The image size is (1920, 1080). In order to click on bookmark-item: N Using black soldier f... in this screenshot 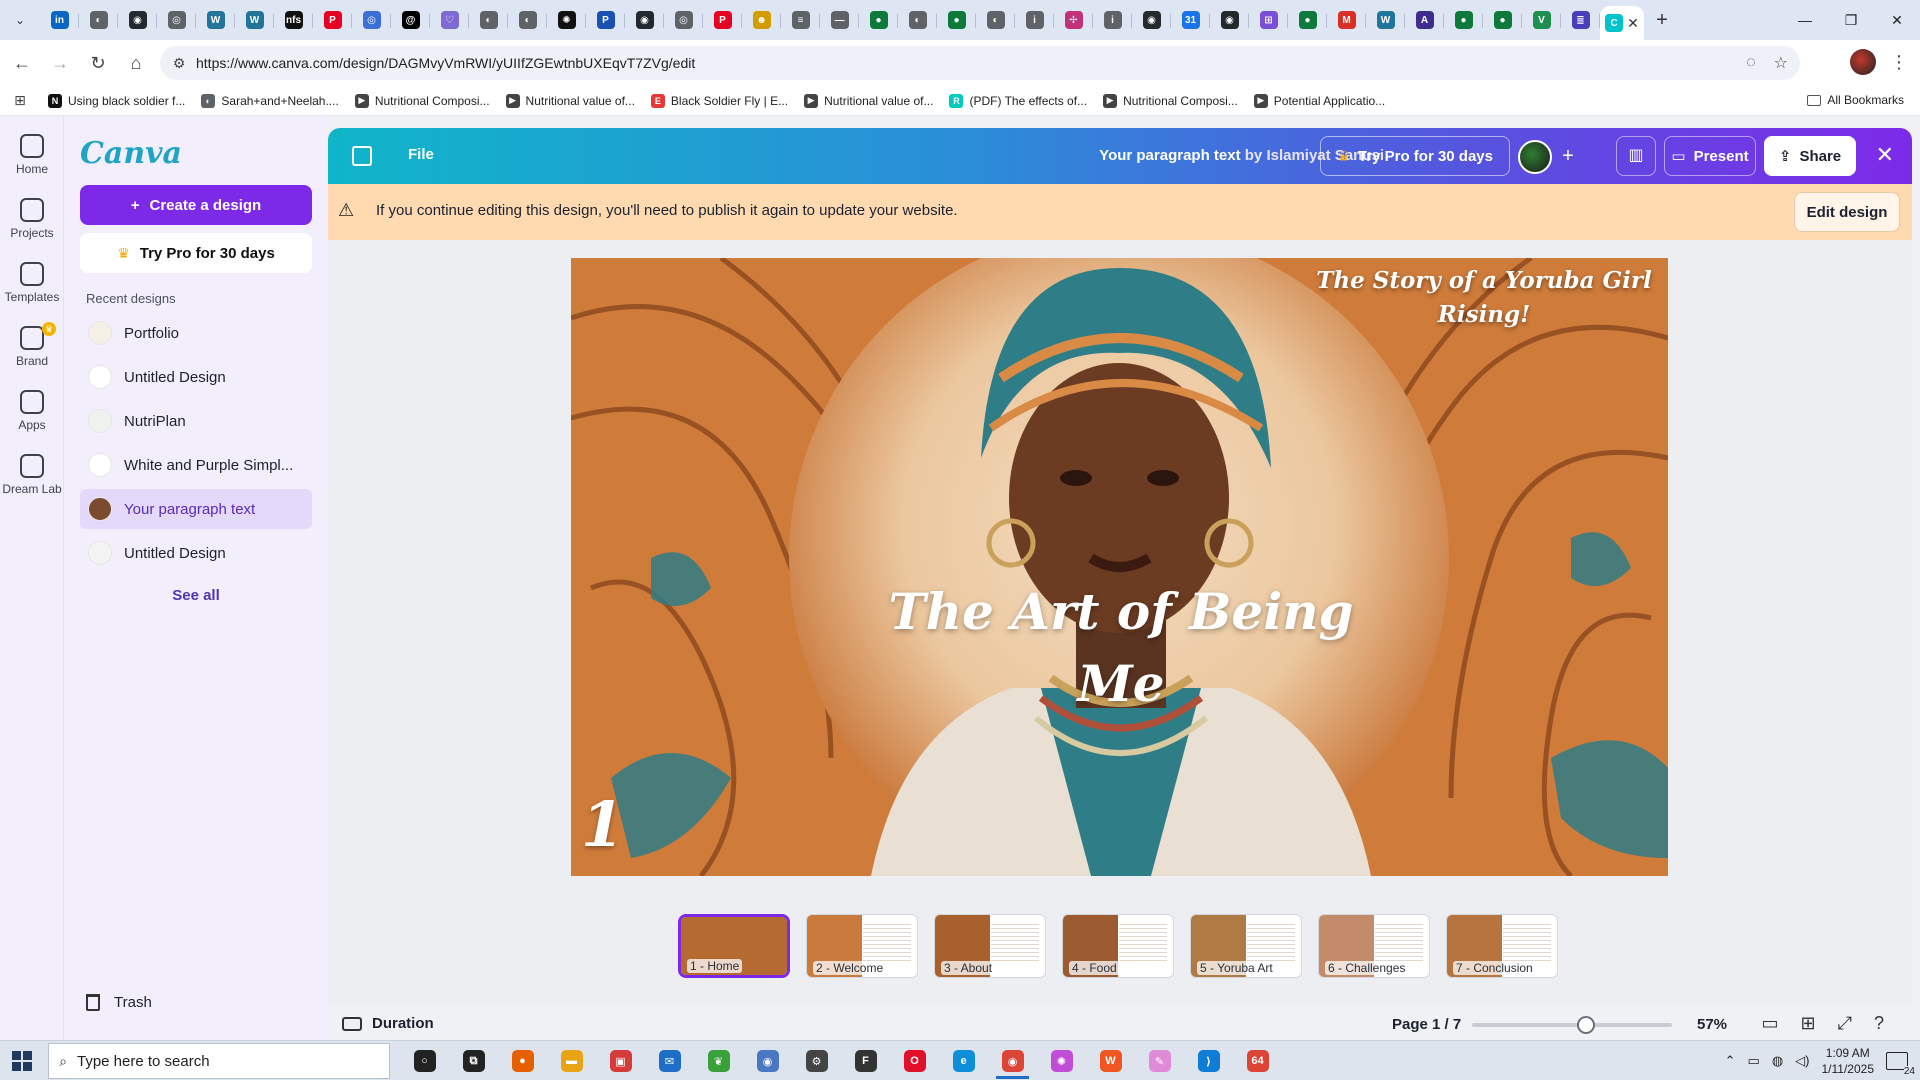, I will do `click(116, 100)`.